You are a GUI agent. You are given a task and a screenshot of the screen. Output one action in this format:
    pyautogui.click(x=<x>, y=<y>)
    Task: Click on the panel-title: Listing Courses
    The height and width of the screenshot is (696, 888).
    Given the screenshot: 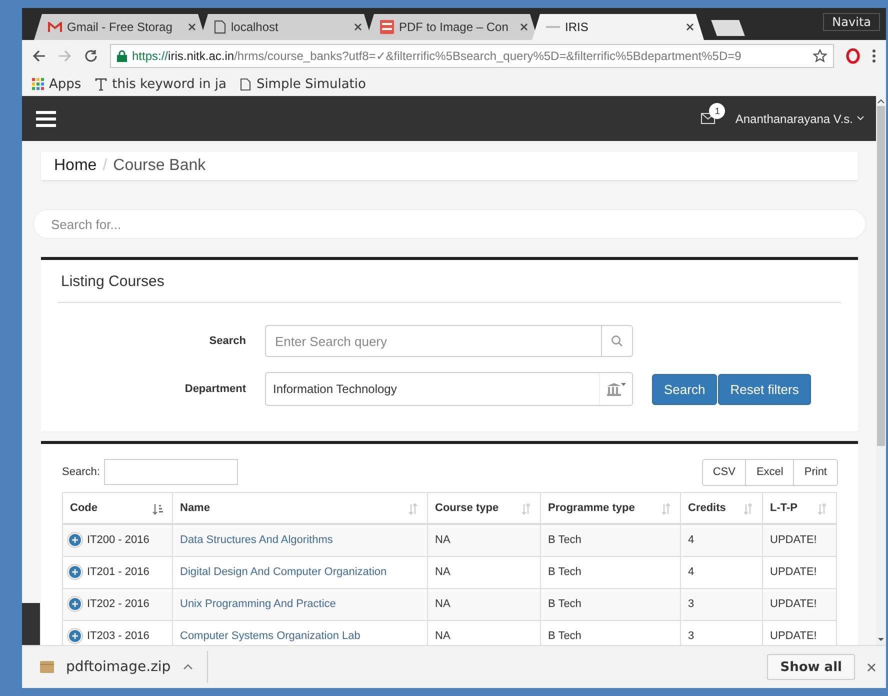 What is the action you would take?
    pyautogui.click(x=449, y=281)
    